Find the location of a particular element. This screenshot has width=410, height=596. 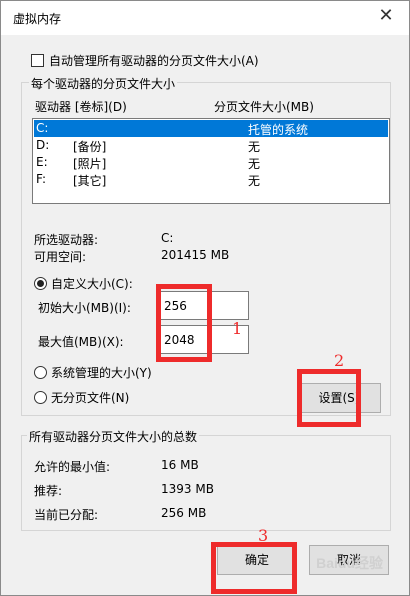

list-item: F: [其它] 无 is located at coordinates (211, 179).